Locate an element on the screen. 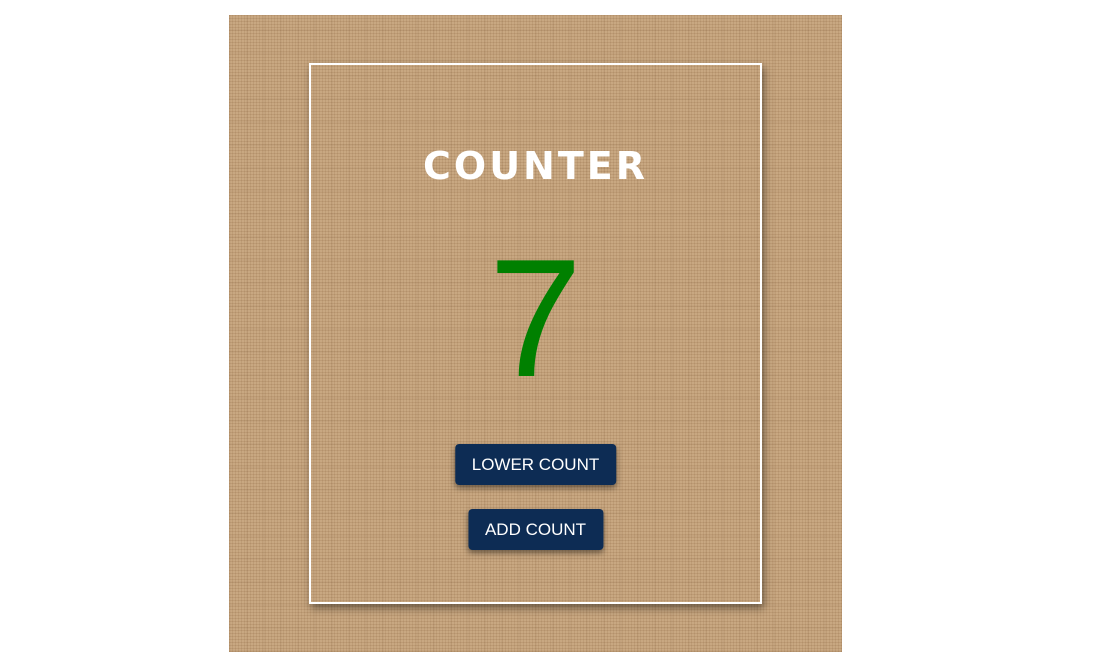 The height and width of the screenshot is (652, 1119). counter-title: COUNTER is located at coordinates (535, 166).